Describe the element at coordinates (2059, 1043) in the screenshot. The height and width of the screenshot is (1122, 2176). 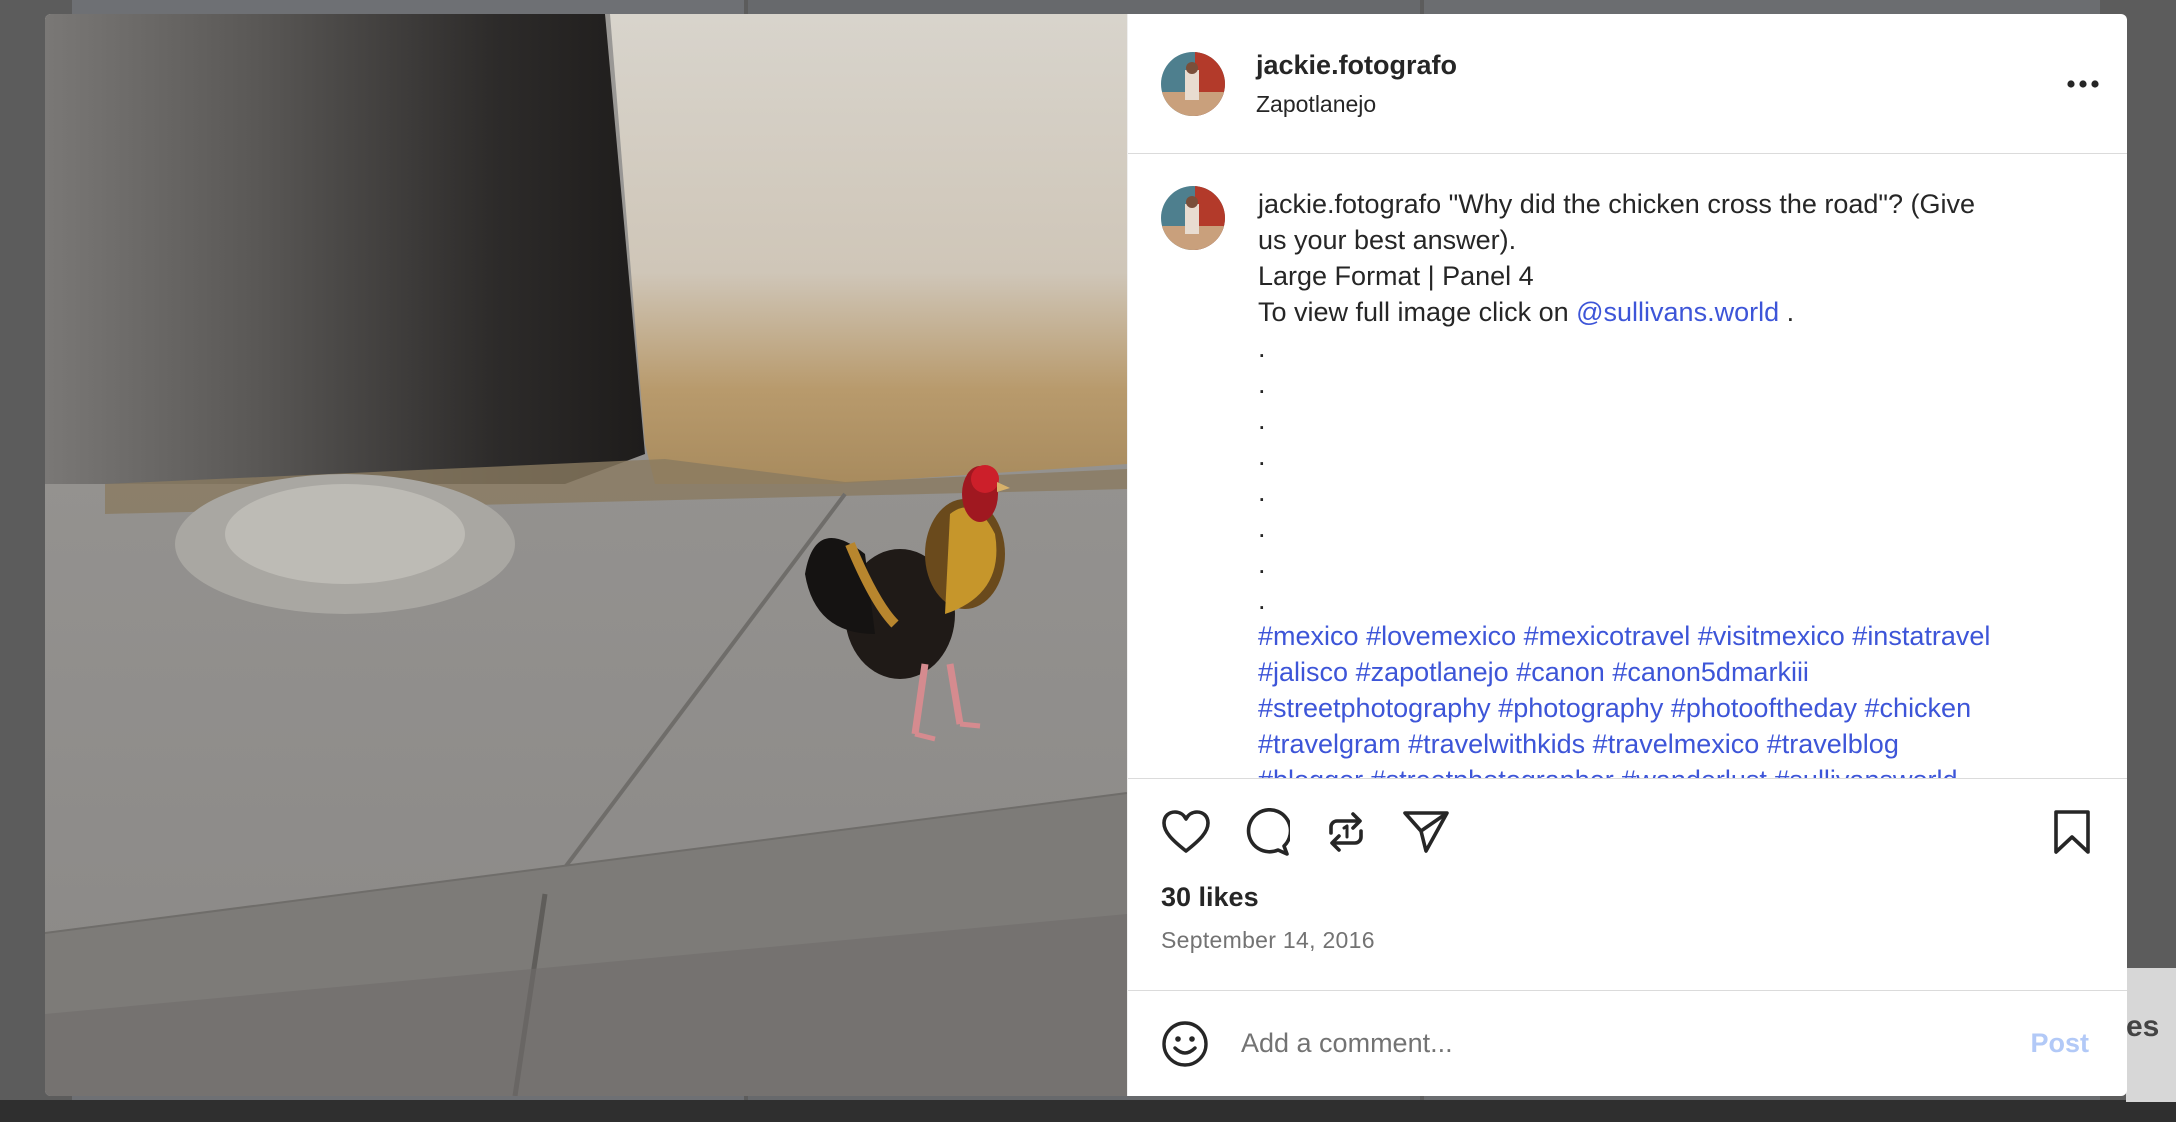
I see `post-comment-button: Post` at that location.